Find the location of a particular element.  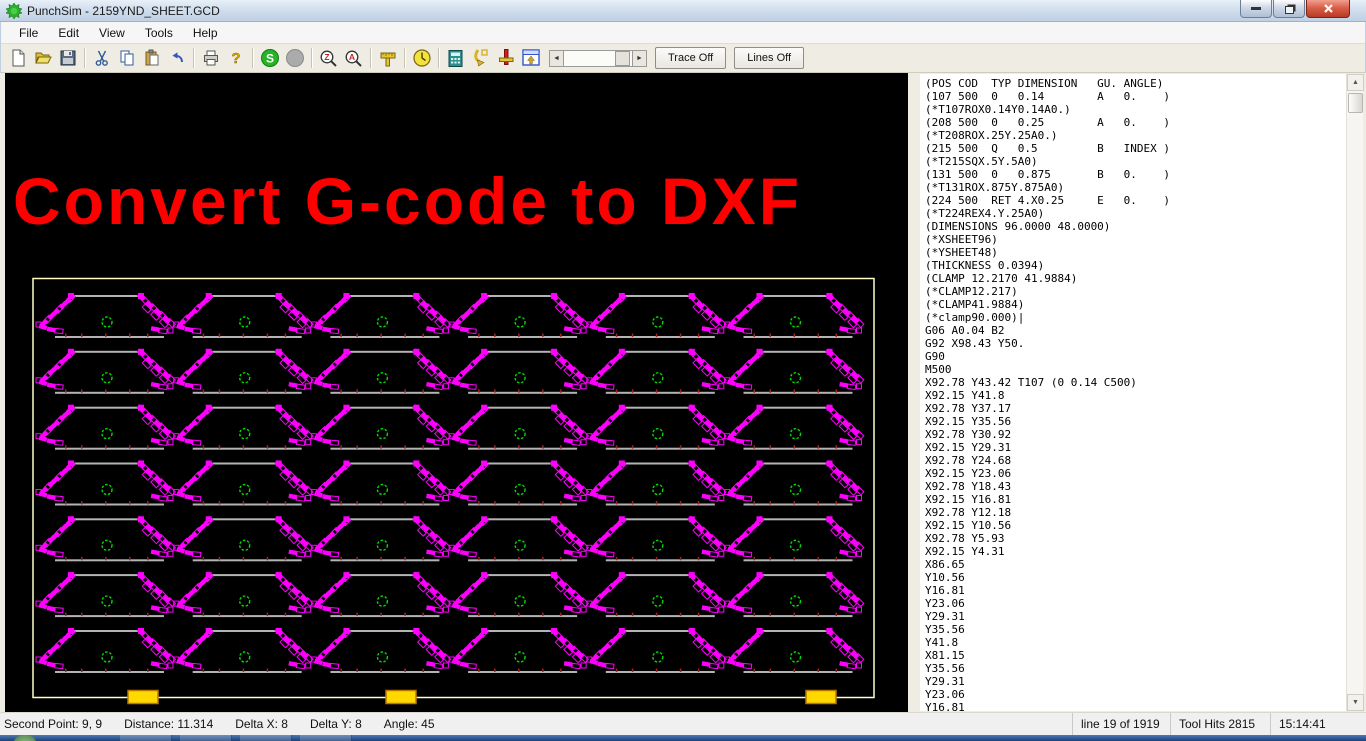

new-file-button is located at coordinates (17, 58).